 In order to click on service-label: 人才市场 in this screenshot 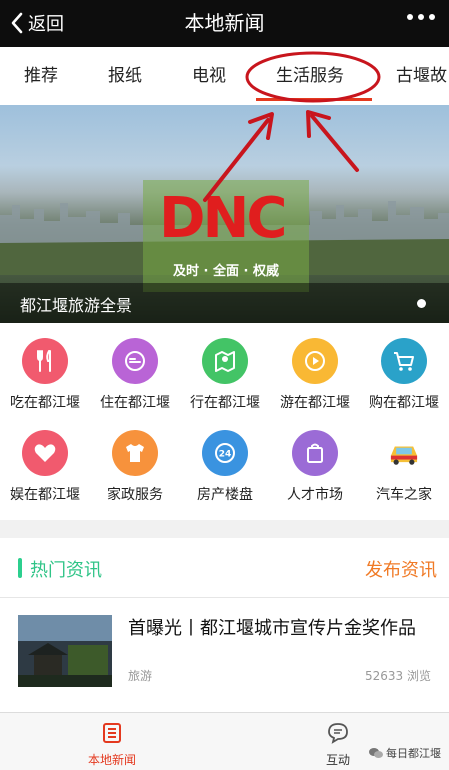, I will do `click(315, 495)`.